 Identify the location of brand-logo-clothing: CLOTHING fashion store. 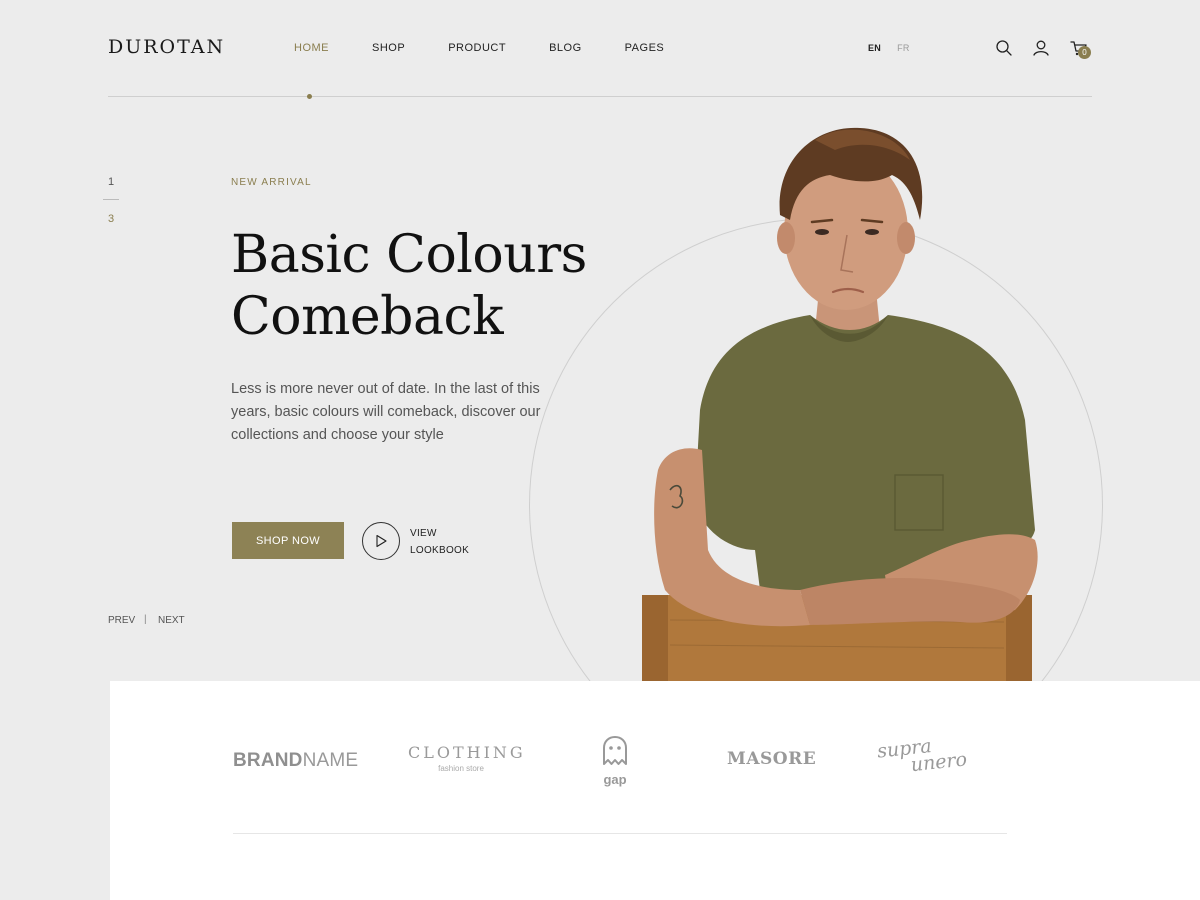
(467, 758).